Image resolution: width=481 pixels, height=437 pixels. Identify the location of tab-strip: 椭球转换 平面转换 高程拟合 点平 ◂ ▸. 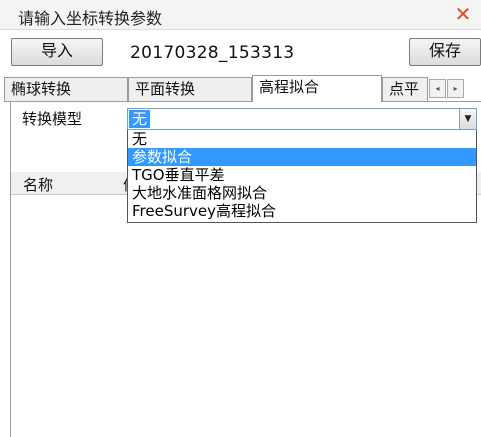
(240, 88).